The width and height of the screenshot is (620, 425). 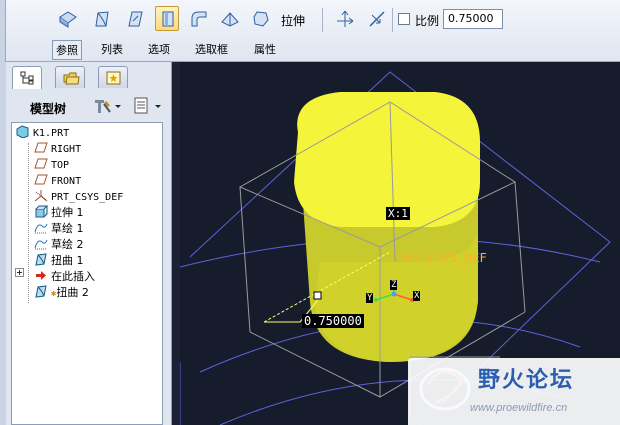 I want to click on folder-browser-tab, so click(x=70, y=77).